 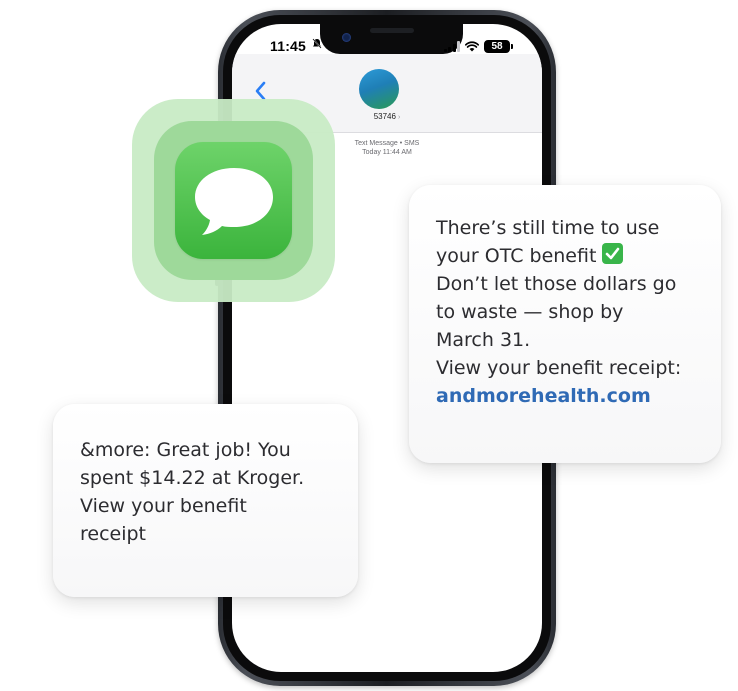 I want to click on messages-app-icon, so click(x=233, y=200).